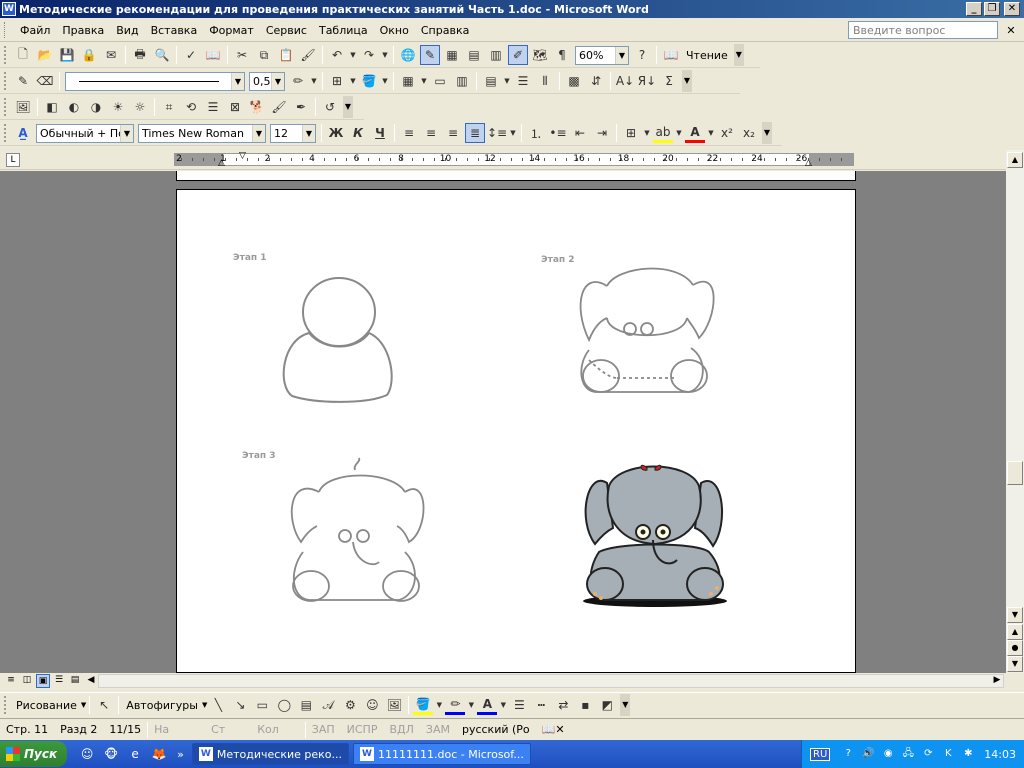 This screenshot has height=768, width=1024. Describe the element at coordinates (78, 729) in the screenshot. I see `status-section: Разд 2` at that location.